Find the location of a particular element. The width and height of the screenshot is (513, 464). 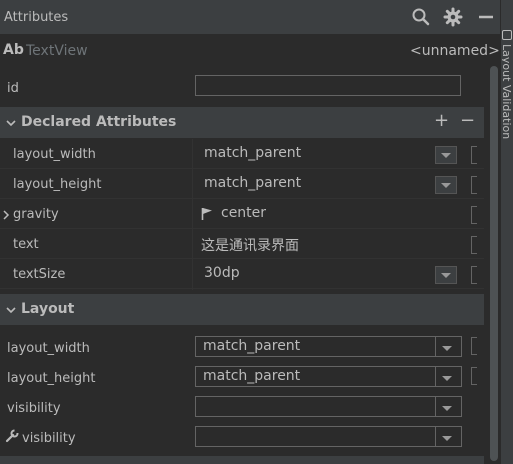

declared-textsize-label: textSize is located at coordinates (39, 274).